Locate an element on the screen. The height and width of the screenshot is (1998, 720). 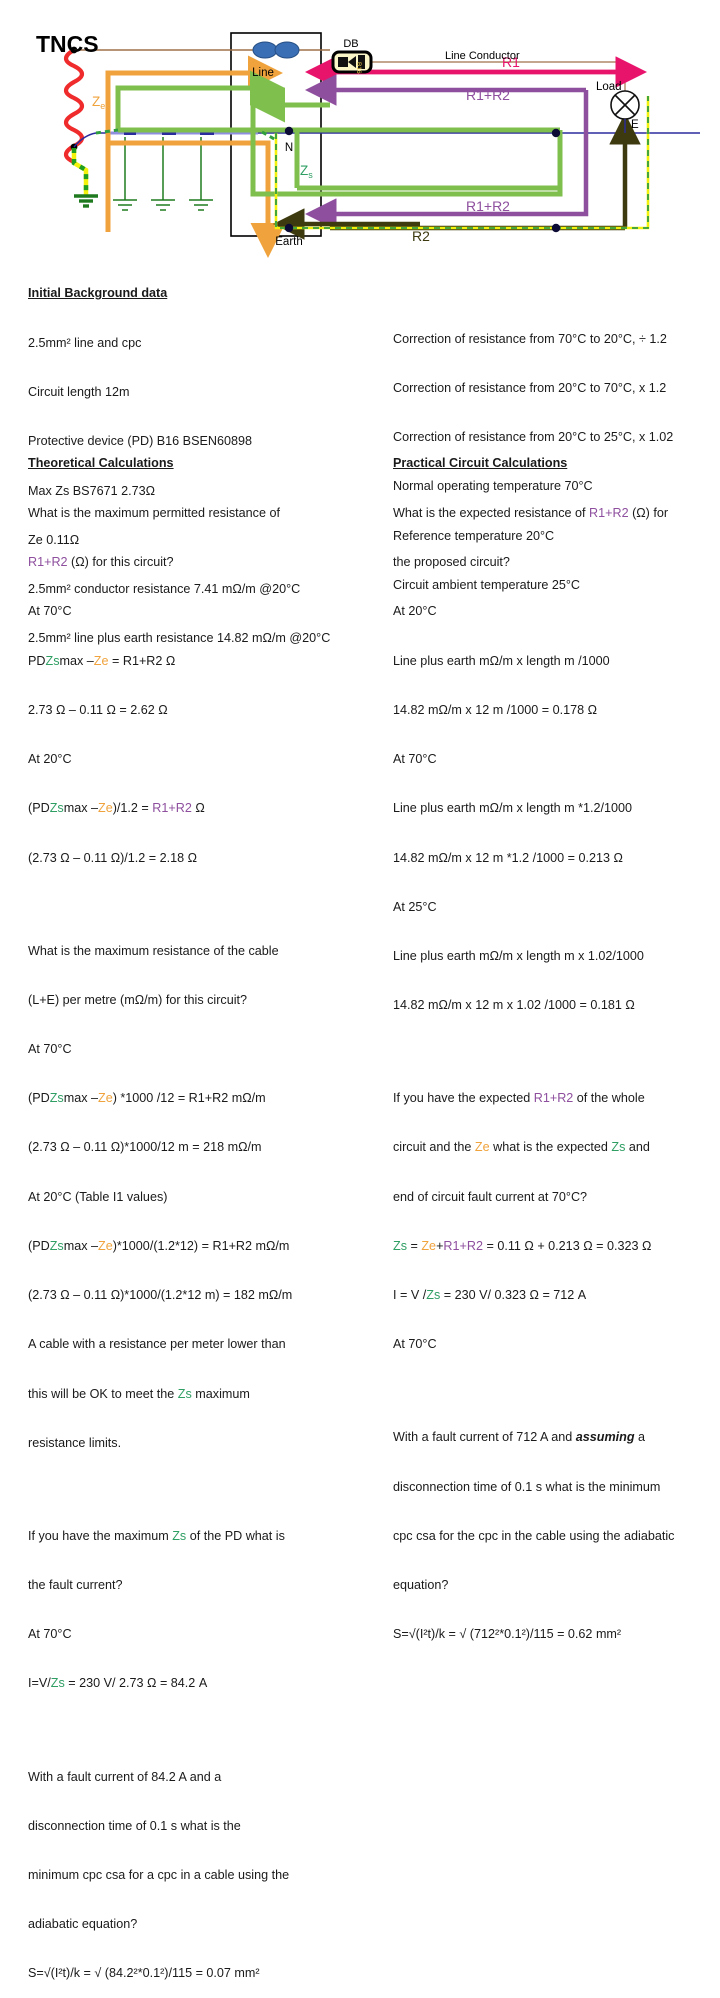
zs-eq-b: = is located at coordinates (414, 1245).